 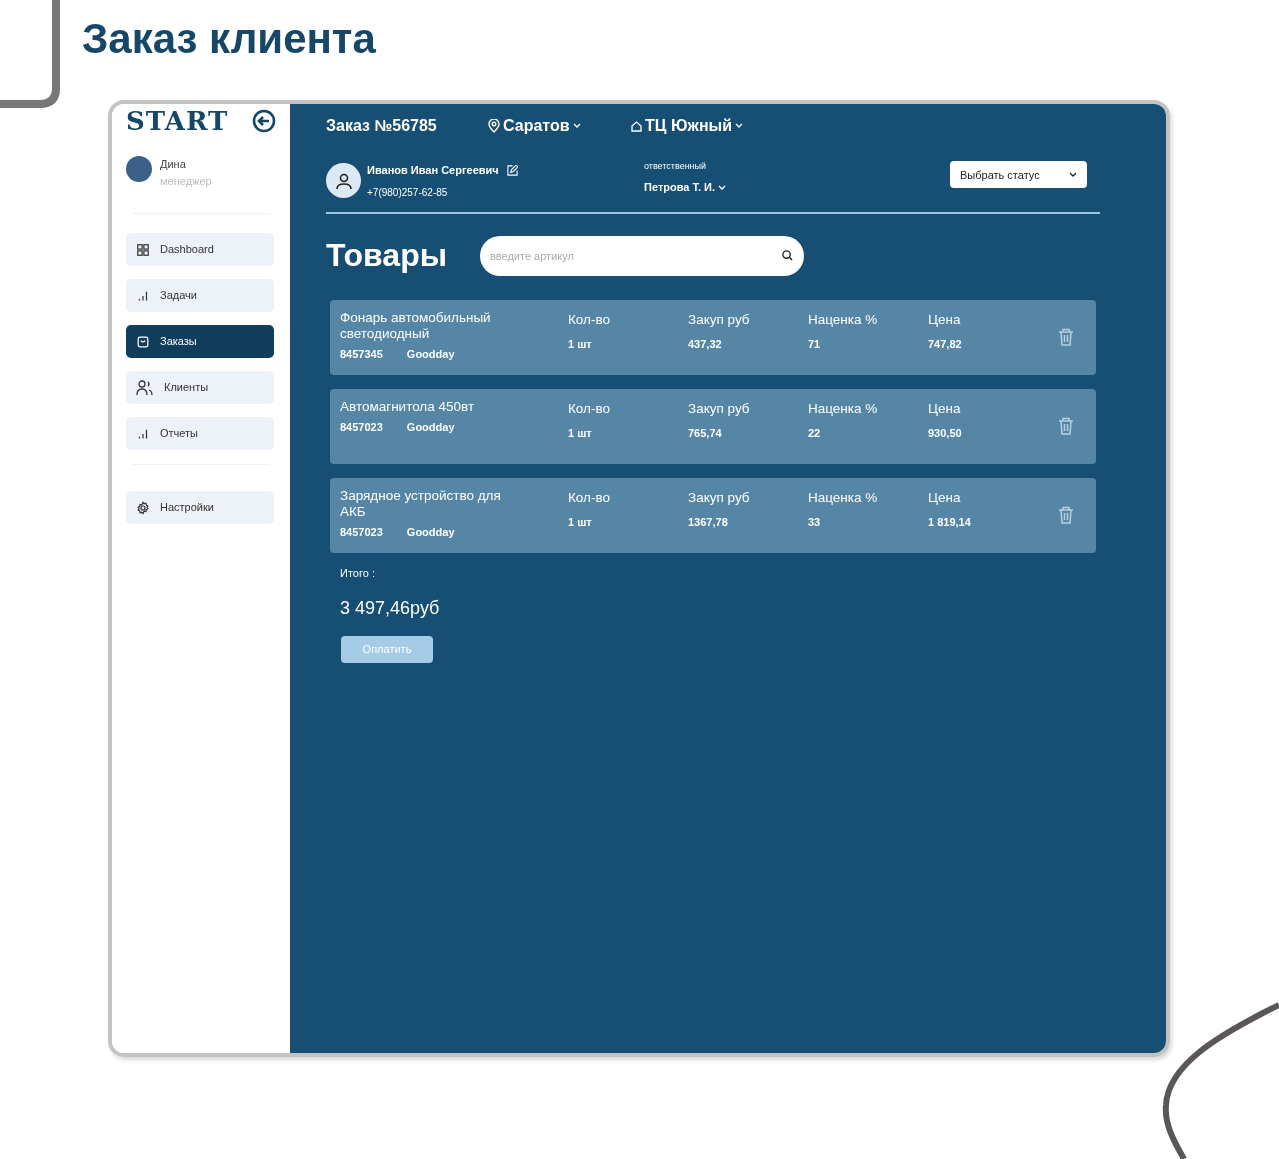 I want to click on field-value: 1 819,14, so click(x=950, y=522).